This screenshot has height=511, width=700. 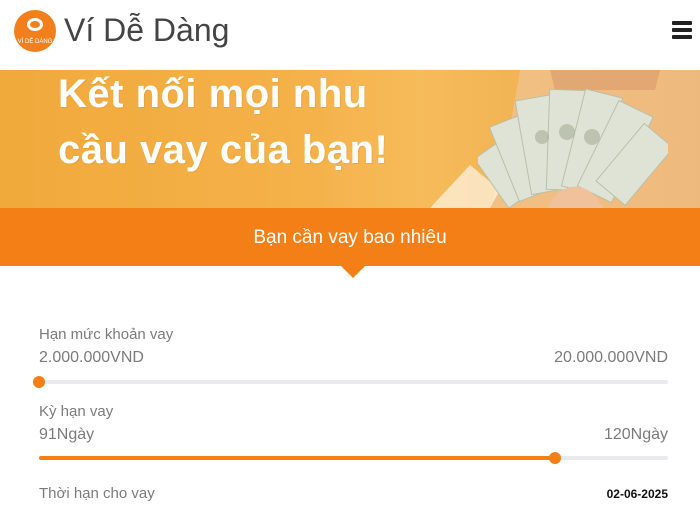 What do you see at coordinates (611, 357) in the screenshot?
I see `loan-amount-max: 20.000.000VND` at bounding box center [611, 357].